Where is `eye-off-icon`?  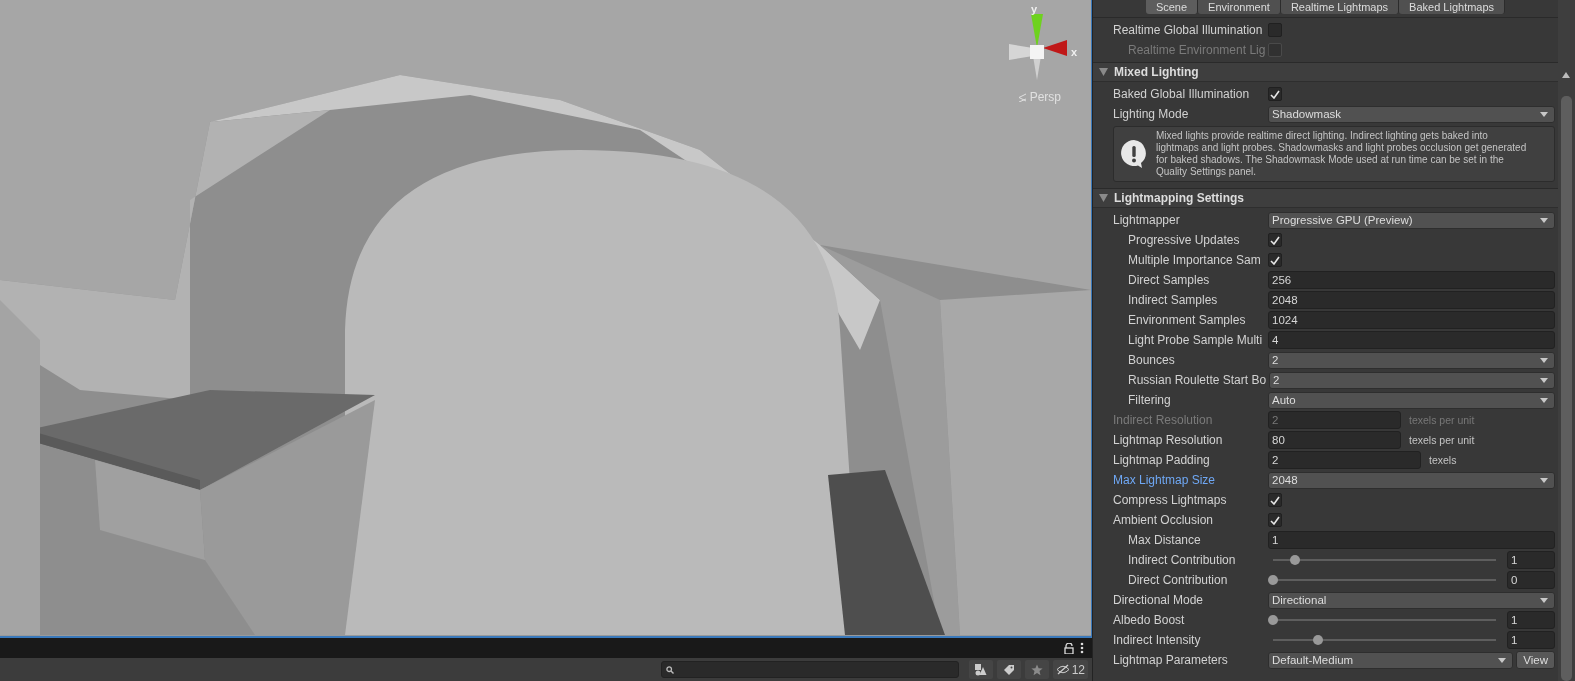
eye-off-icon is located at coordinates (1062, 669).